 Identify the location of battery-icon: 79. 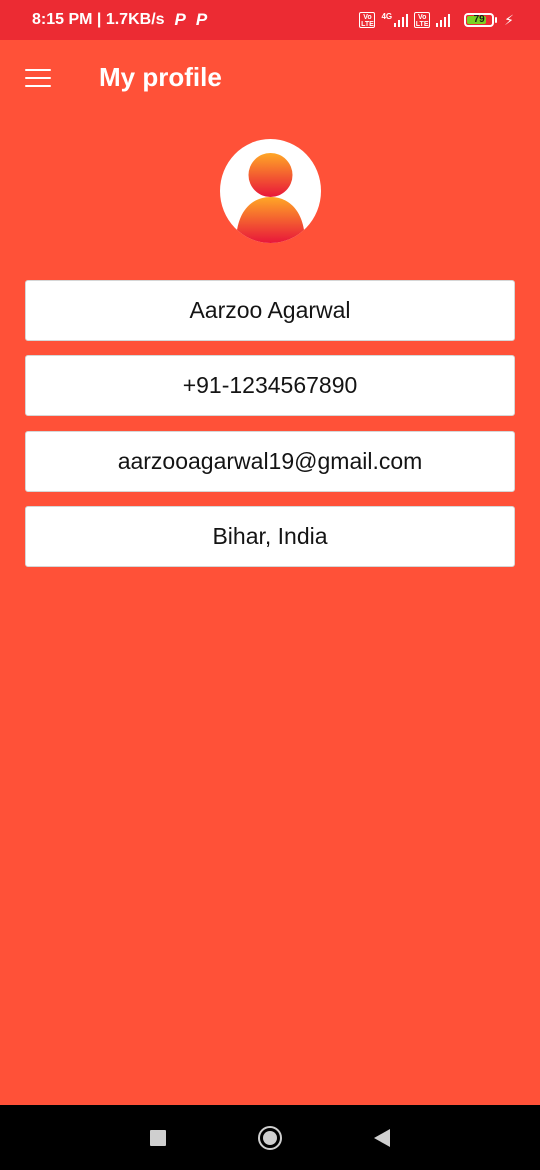
(481, 20).